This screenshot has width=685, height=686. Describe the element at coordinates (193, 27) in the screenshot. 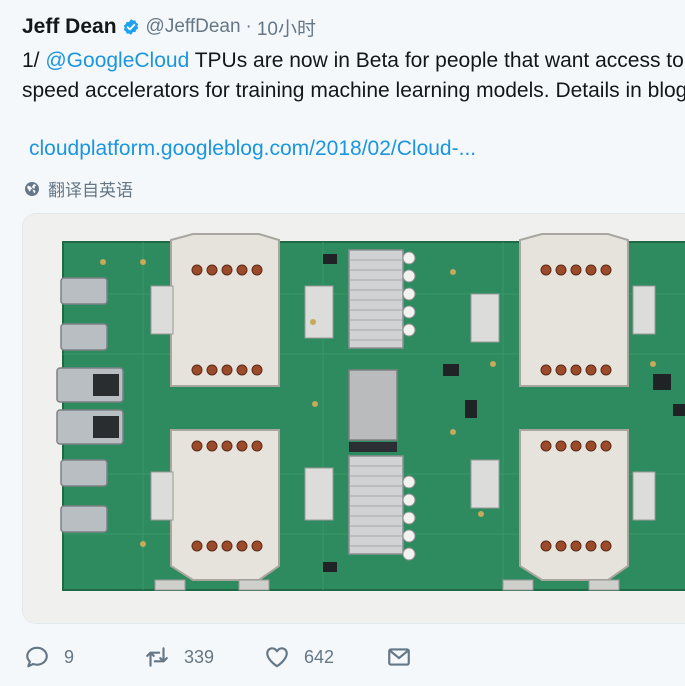

I see `author-handle: @JeffDean` at that location.